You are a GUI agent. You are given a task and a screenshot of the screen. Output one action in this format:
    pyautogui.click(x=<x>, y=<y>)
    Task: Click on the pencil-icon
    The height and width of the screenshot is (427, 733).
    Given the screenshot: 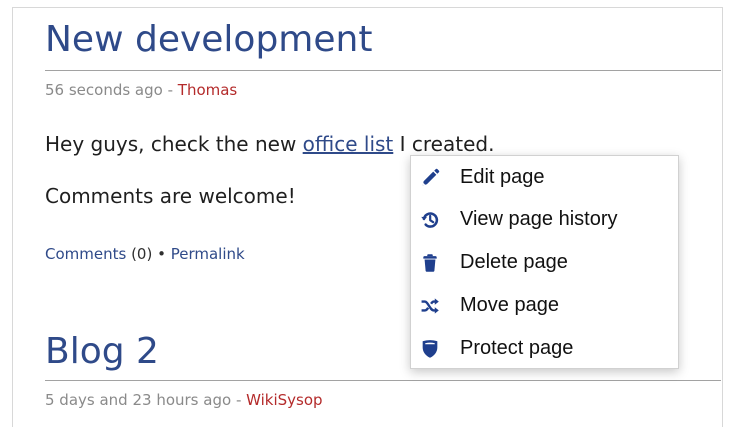 What is the action you would take?
    pyautogui.click(x=430, y=178)
    